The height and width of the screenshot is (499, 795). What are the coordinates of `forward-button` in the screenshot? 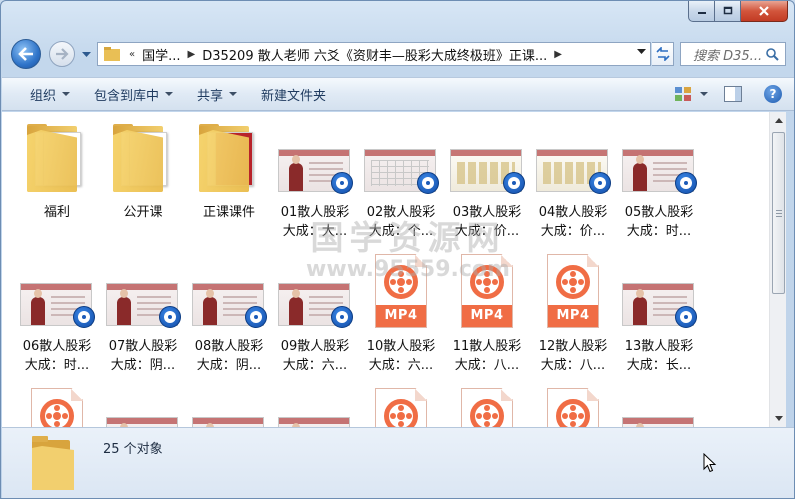 It's located at (62, 54).